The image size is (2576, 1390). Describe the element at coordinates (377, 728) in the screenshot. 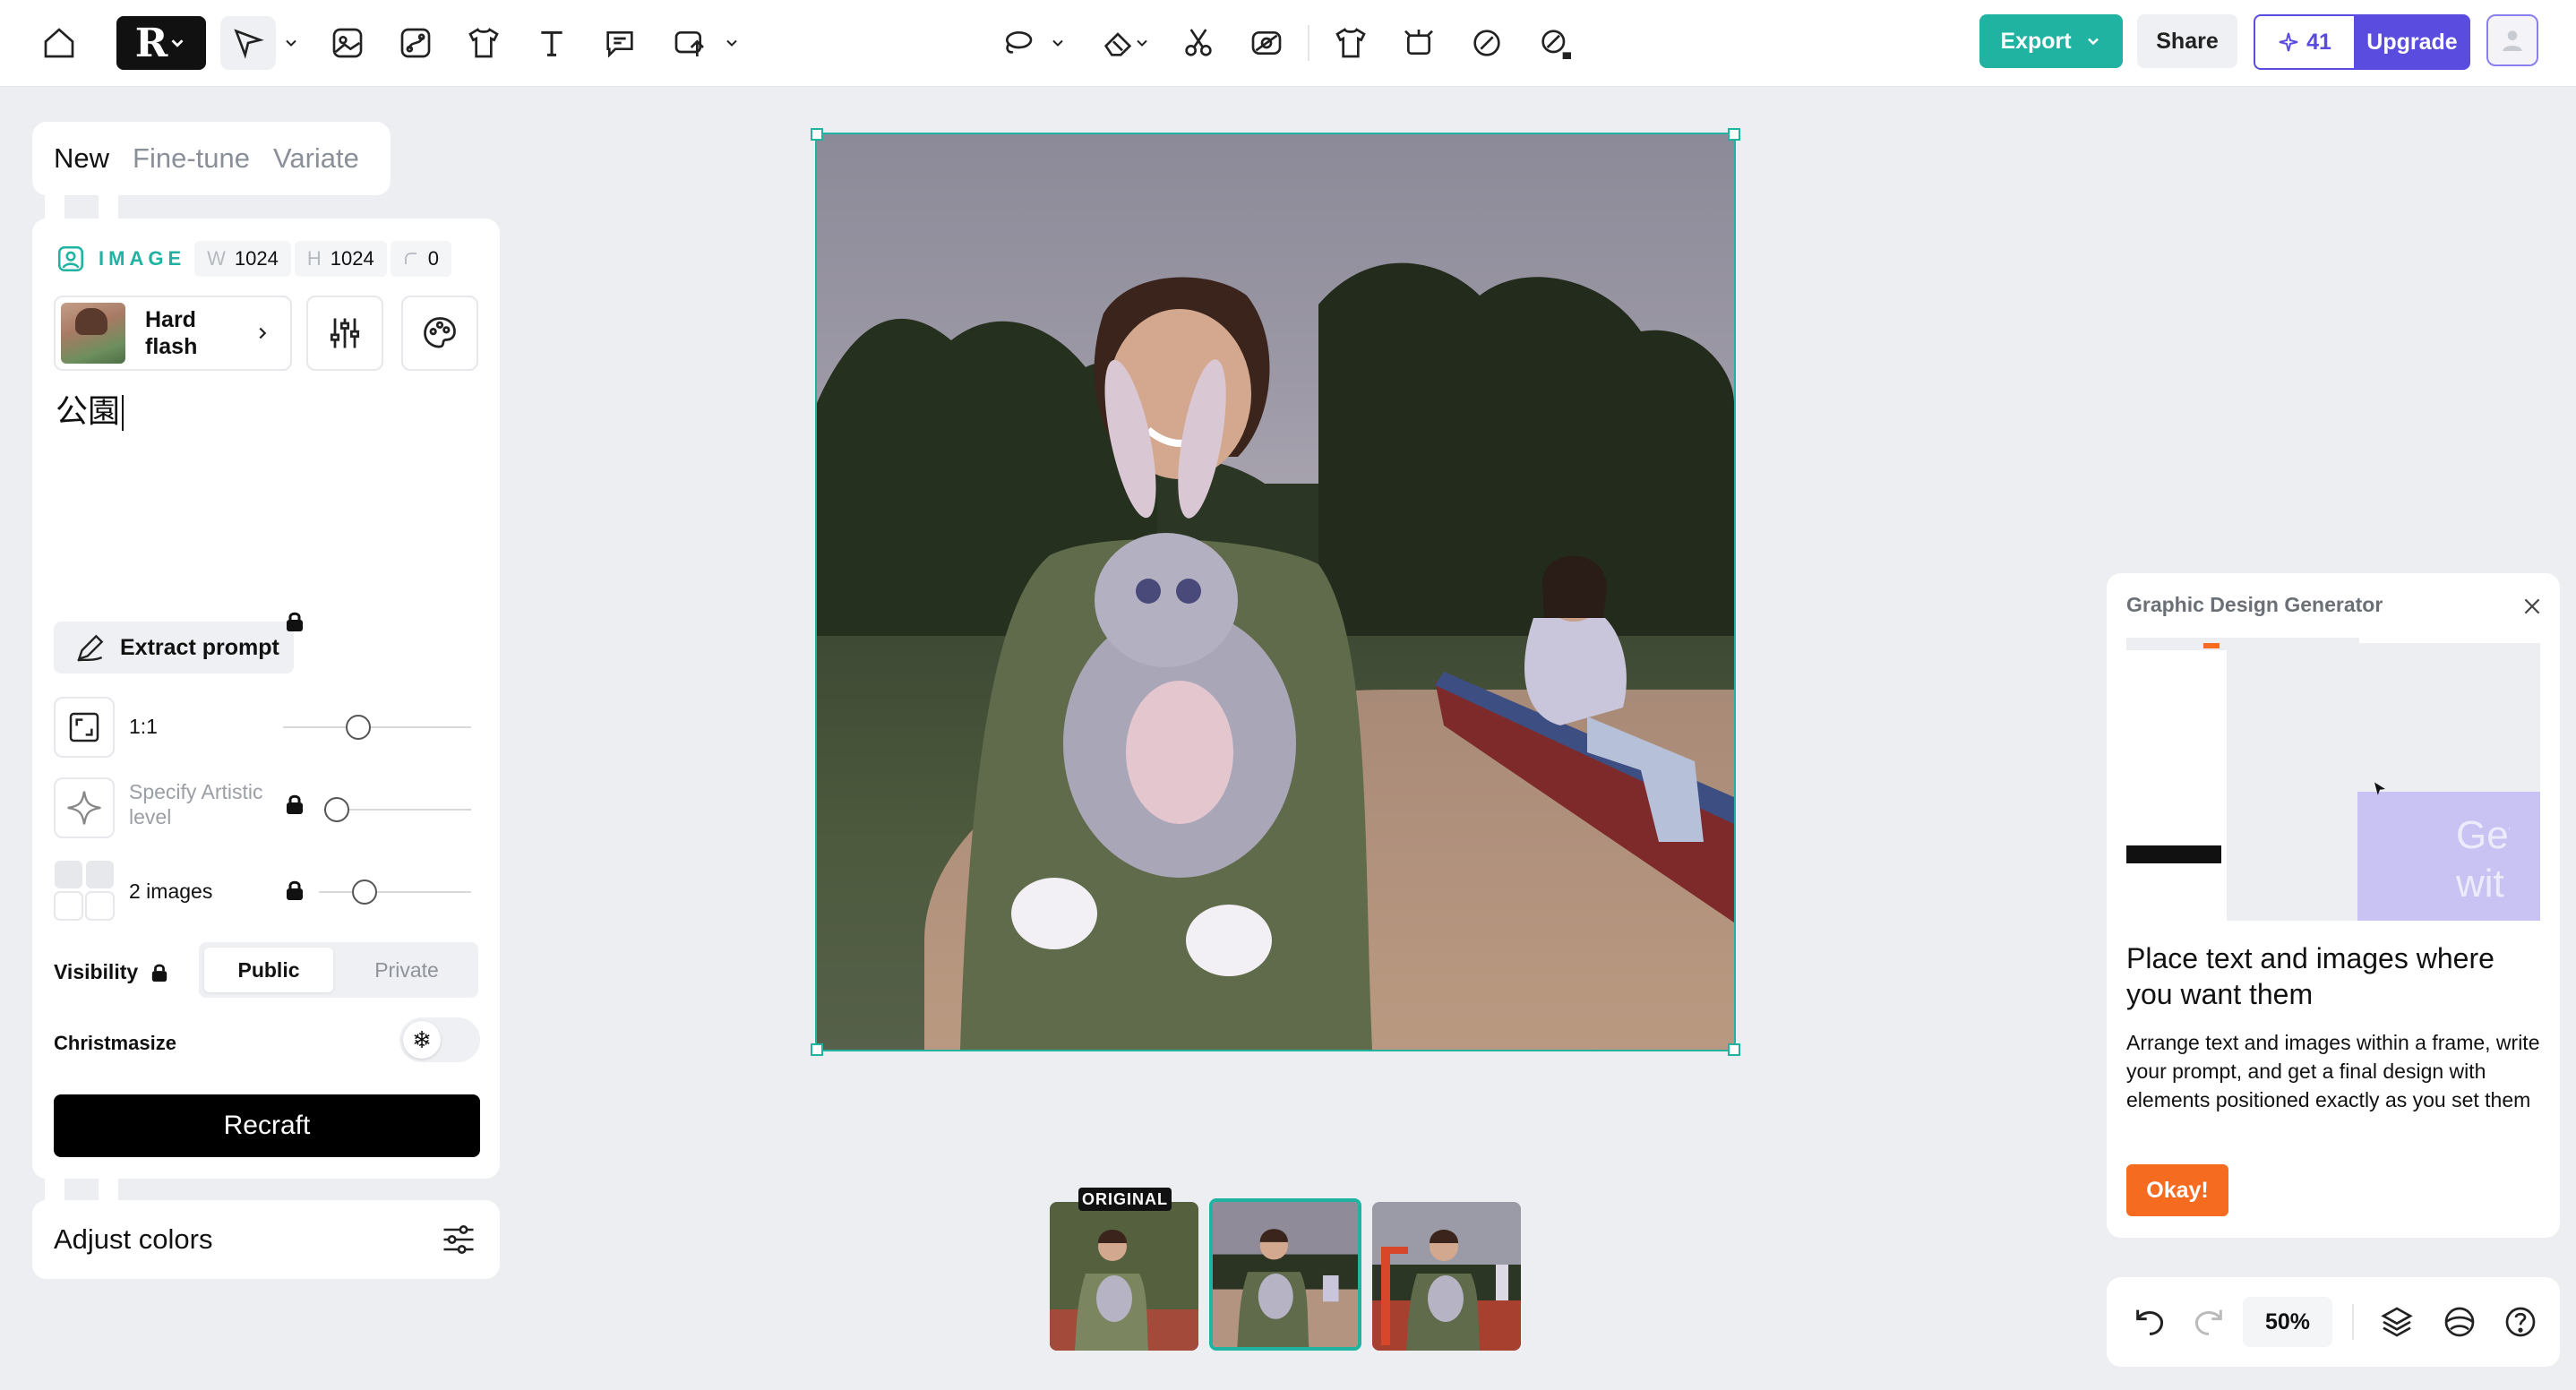

I see `aspect-ratio-slider` at that location.